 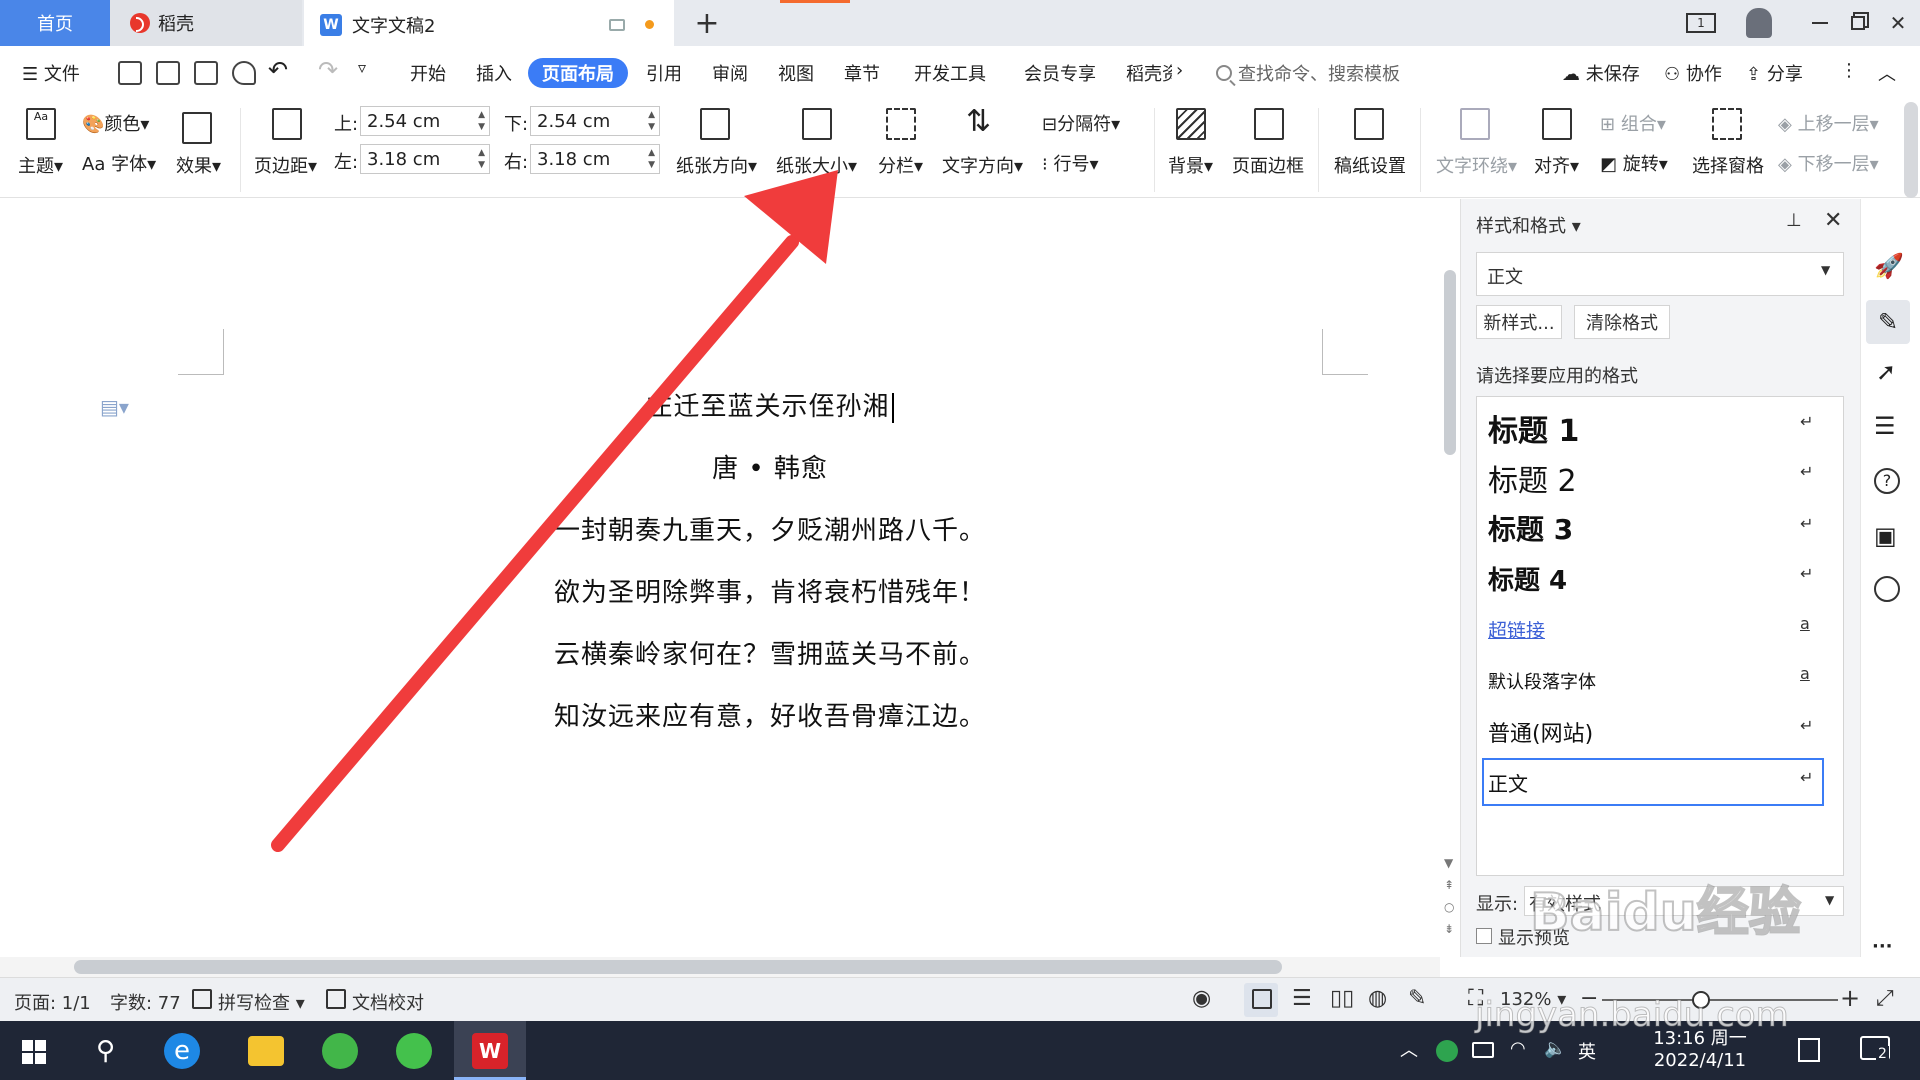 I want to click on menu-docer: 稻壳资, so click(x=1149, y=73).